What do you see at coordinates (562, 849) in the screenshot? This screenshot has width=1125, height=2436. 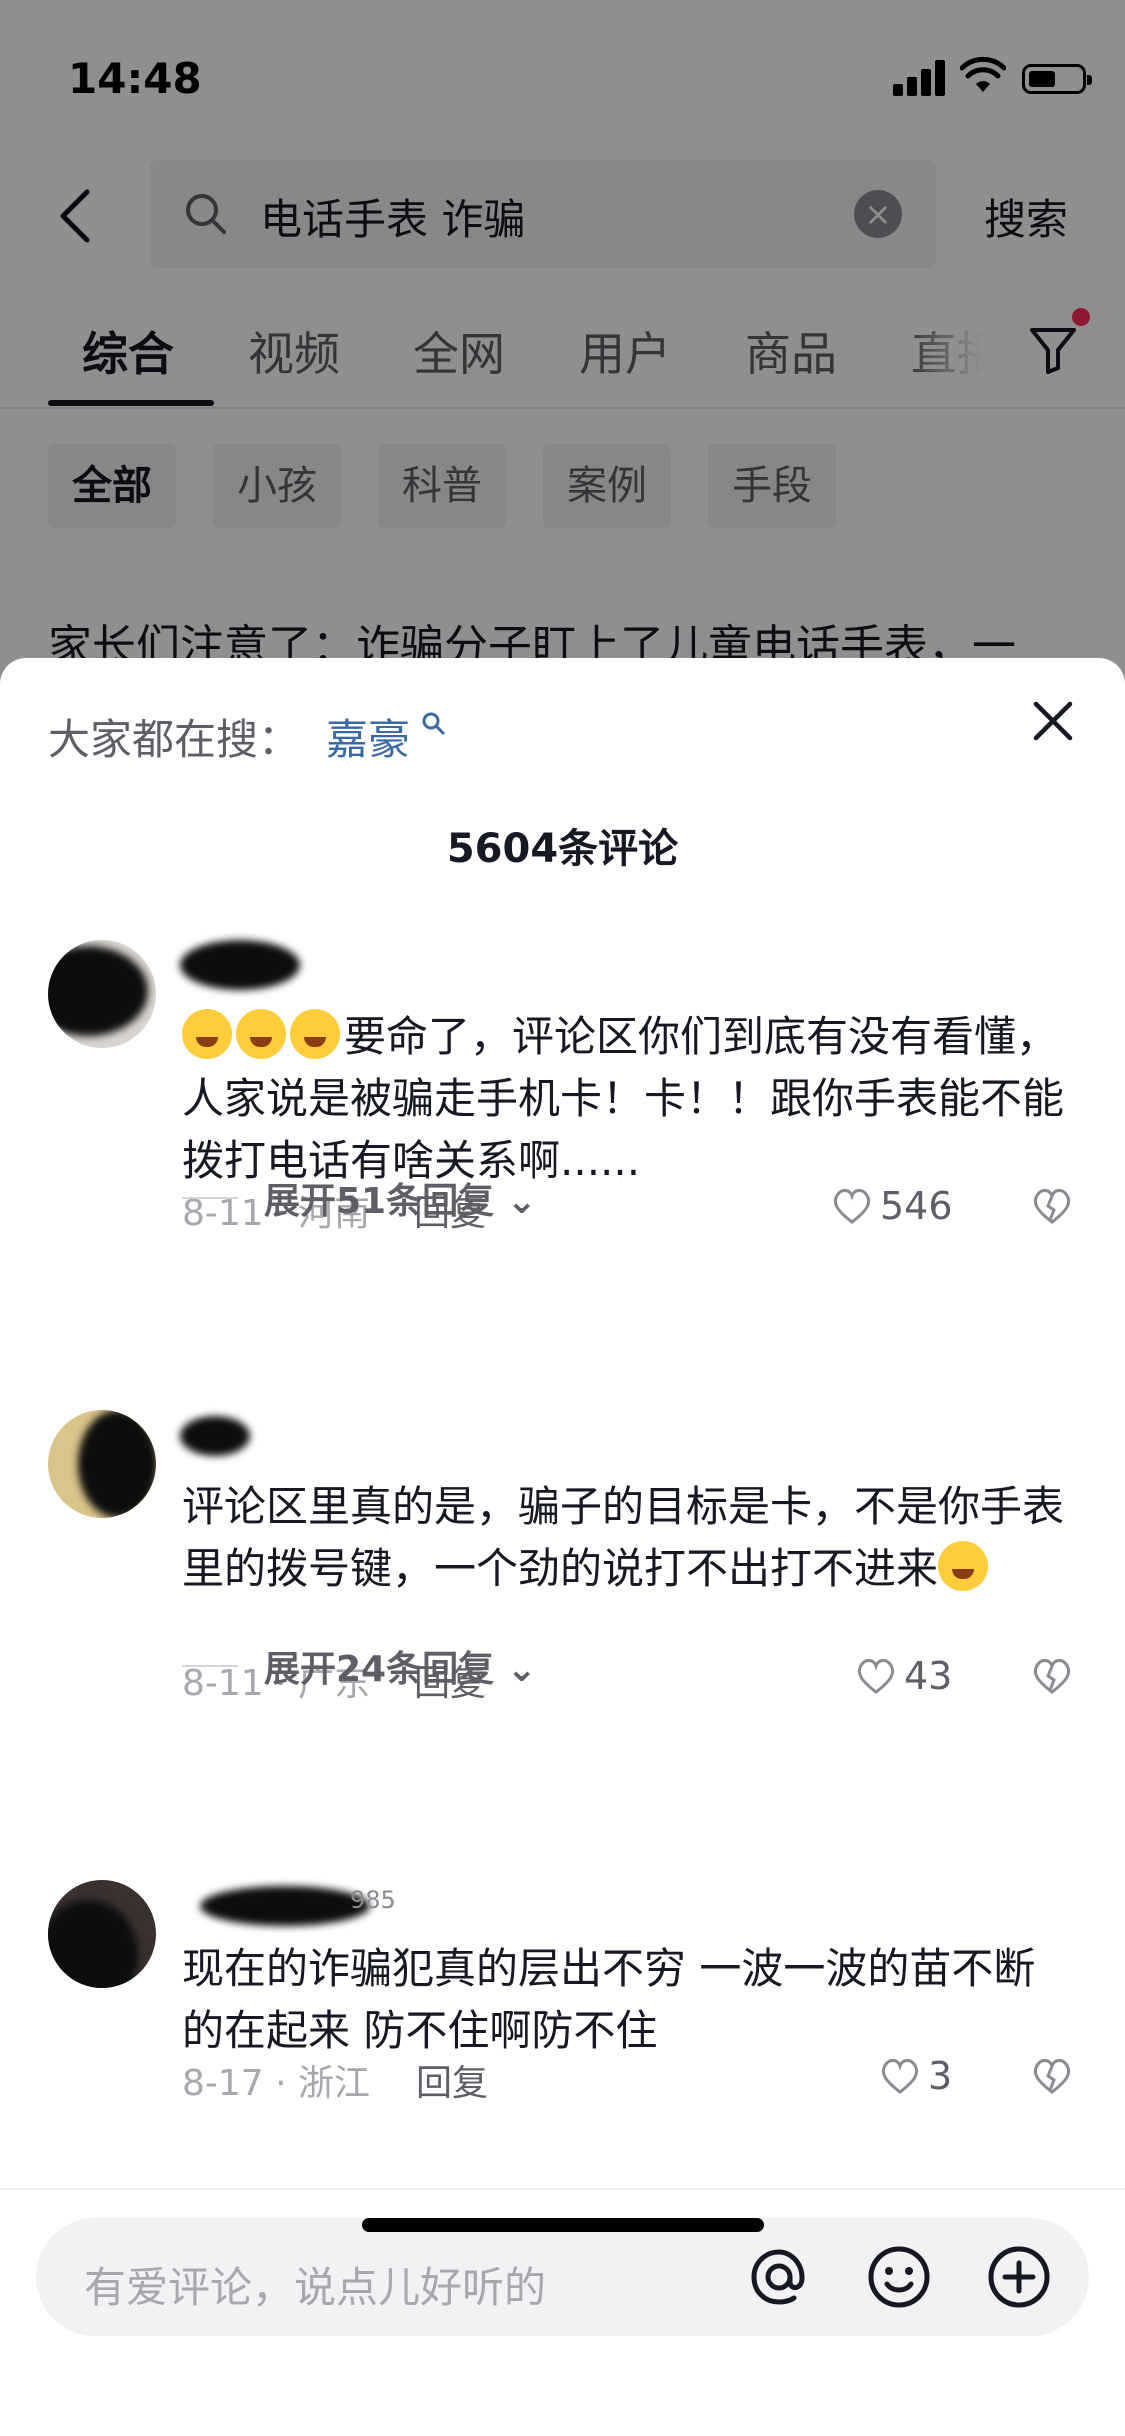 I see `comment-count: 5604条评论` at bounding box center [562, 849].